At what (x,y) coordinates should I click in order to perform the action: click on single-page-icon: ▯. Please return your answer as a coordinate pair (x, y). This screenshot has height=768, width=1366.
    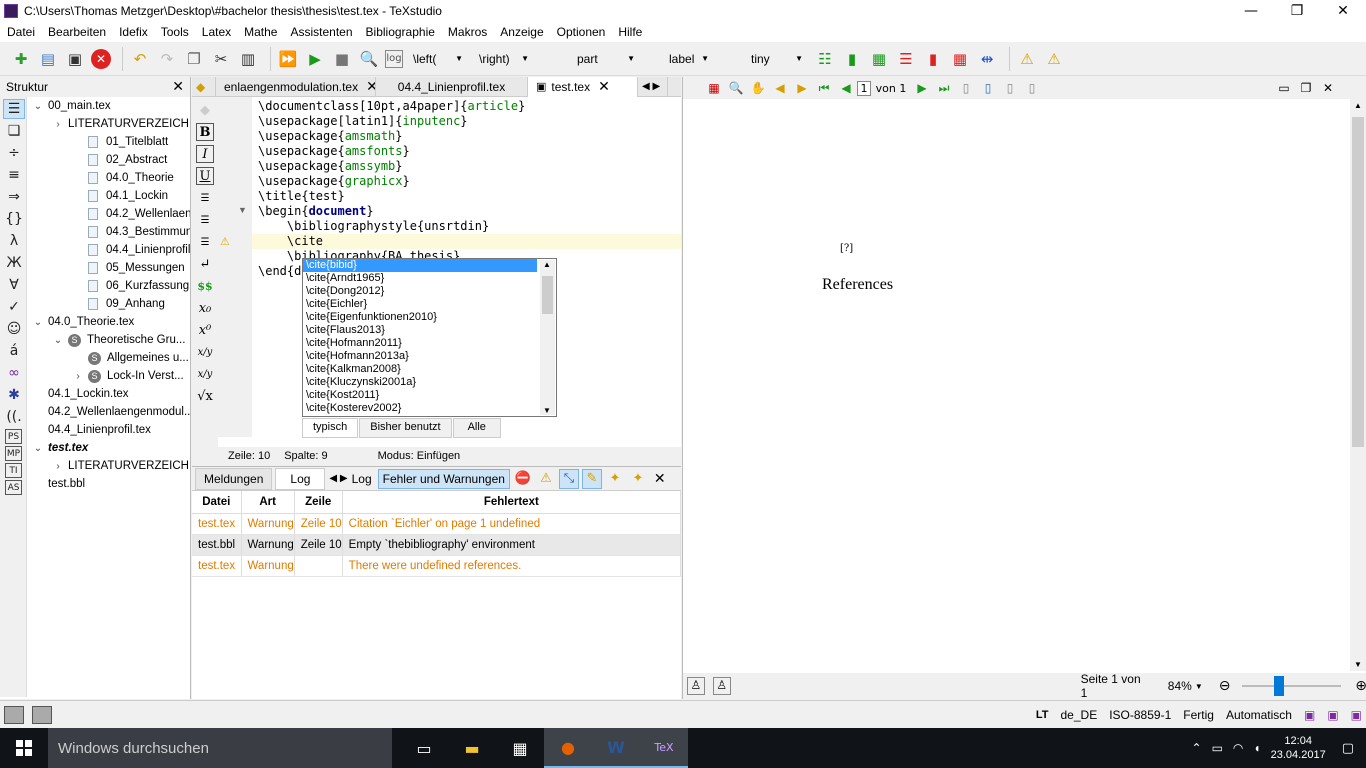
    Looking at the image, I should click on (966, 88).